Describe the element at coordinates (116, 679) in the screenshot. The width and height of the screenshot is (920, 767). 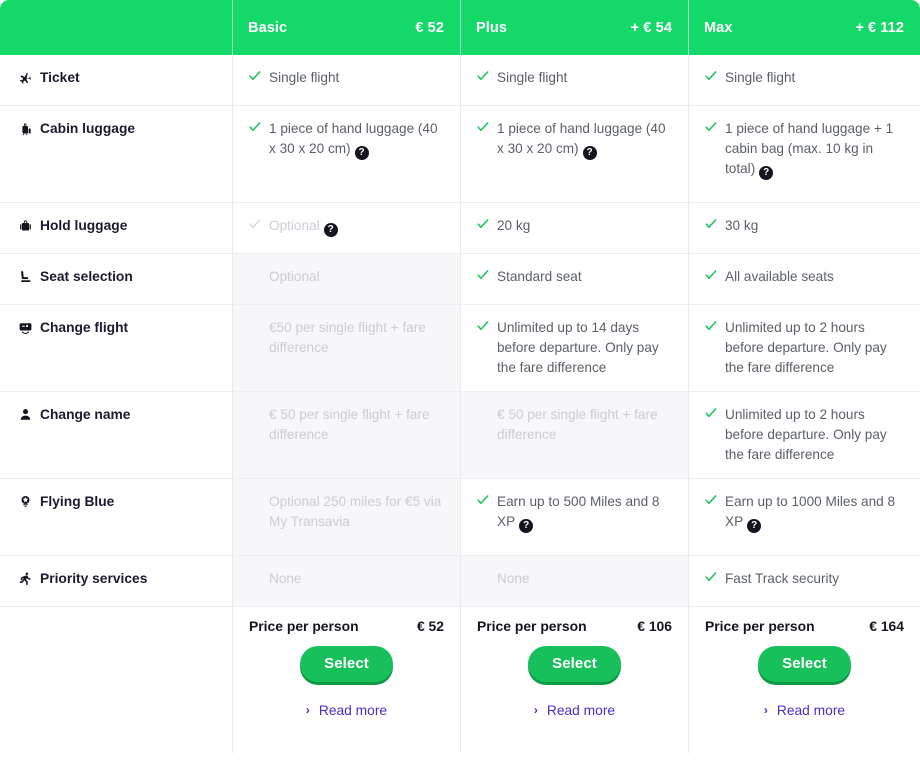
I see `footer-corner-cell` at that location.